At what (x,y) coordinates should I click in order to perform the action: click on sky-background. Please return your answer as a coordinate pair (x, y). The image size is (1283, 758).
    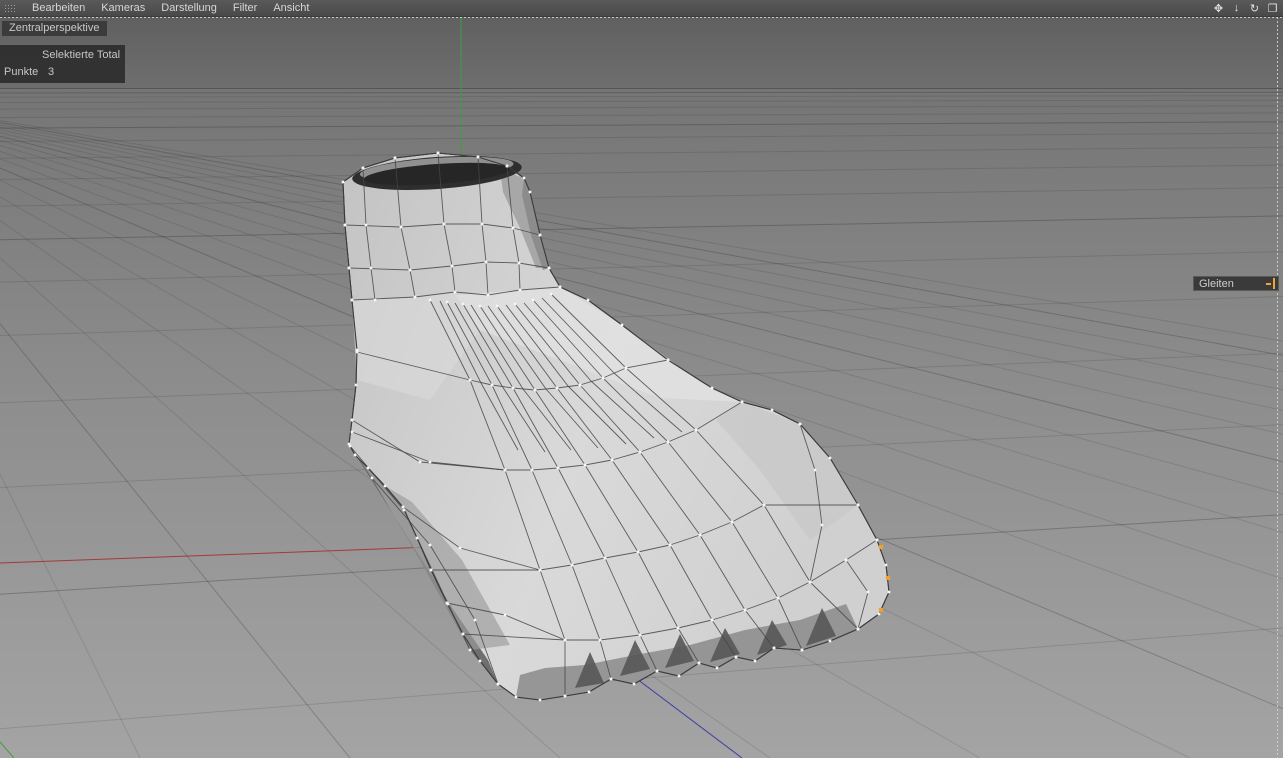
    Looking at the image, I should click on (641, 52).